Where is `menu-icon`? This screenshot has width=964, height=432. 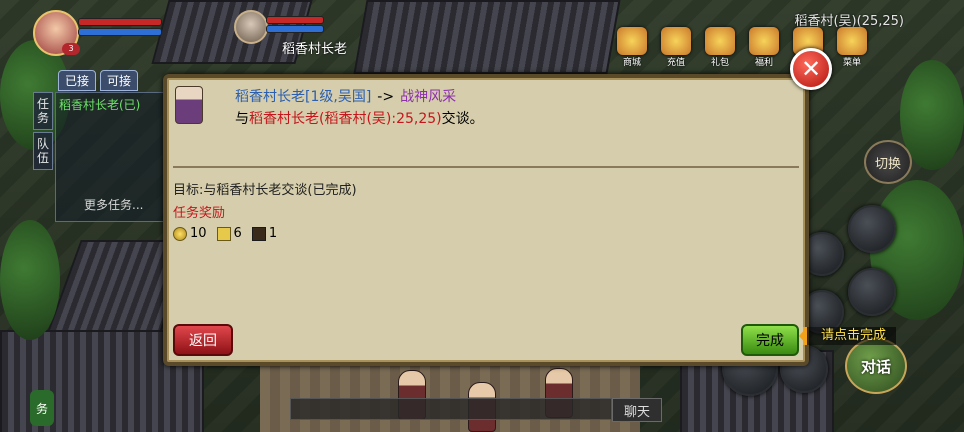 menu-icon is located at coordinates (852, 41).